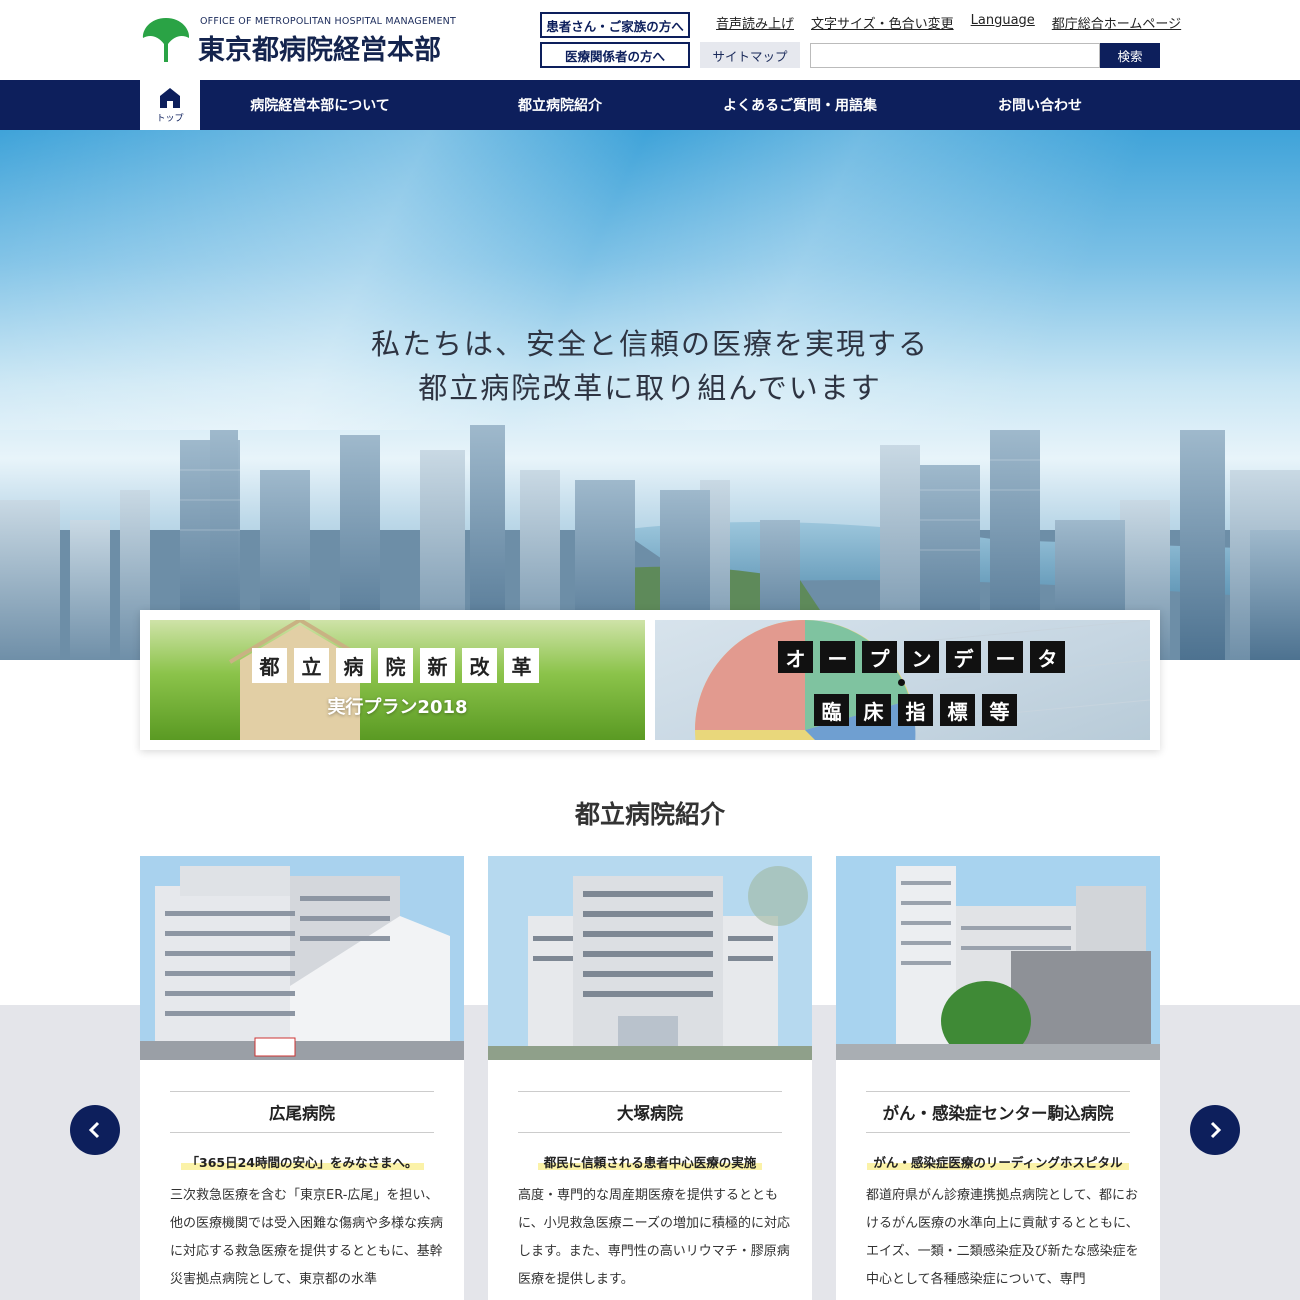 This screenshot has width=1300, height=1300. I want to click on title-tile: 床, so click(873, 710).